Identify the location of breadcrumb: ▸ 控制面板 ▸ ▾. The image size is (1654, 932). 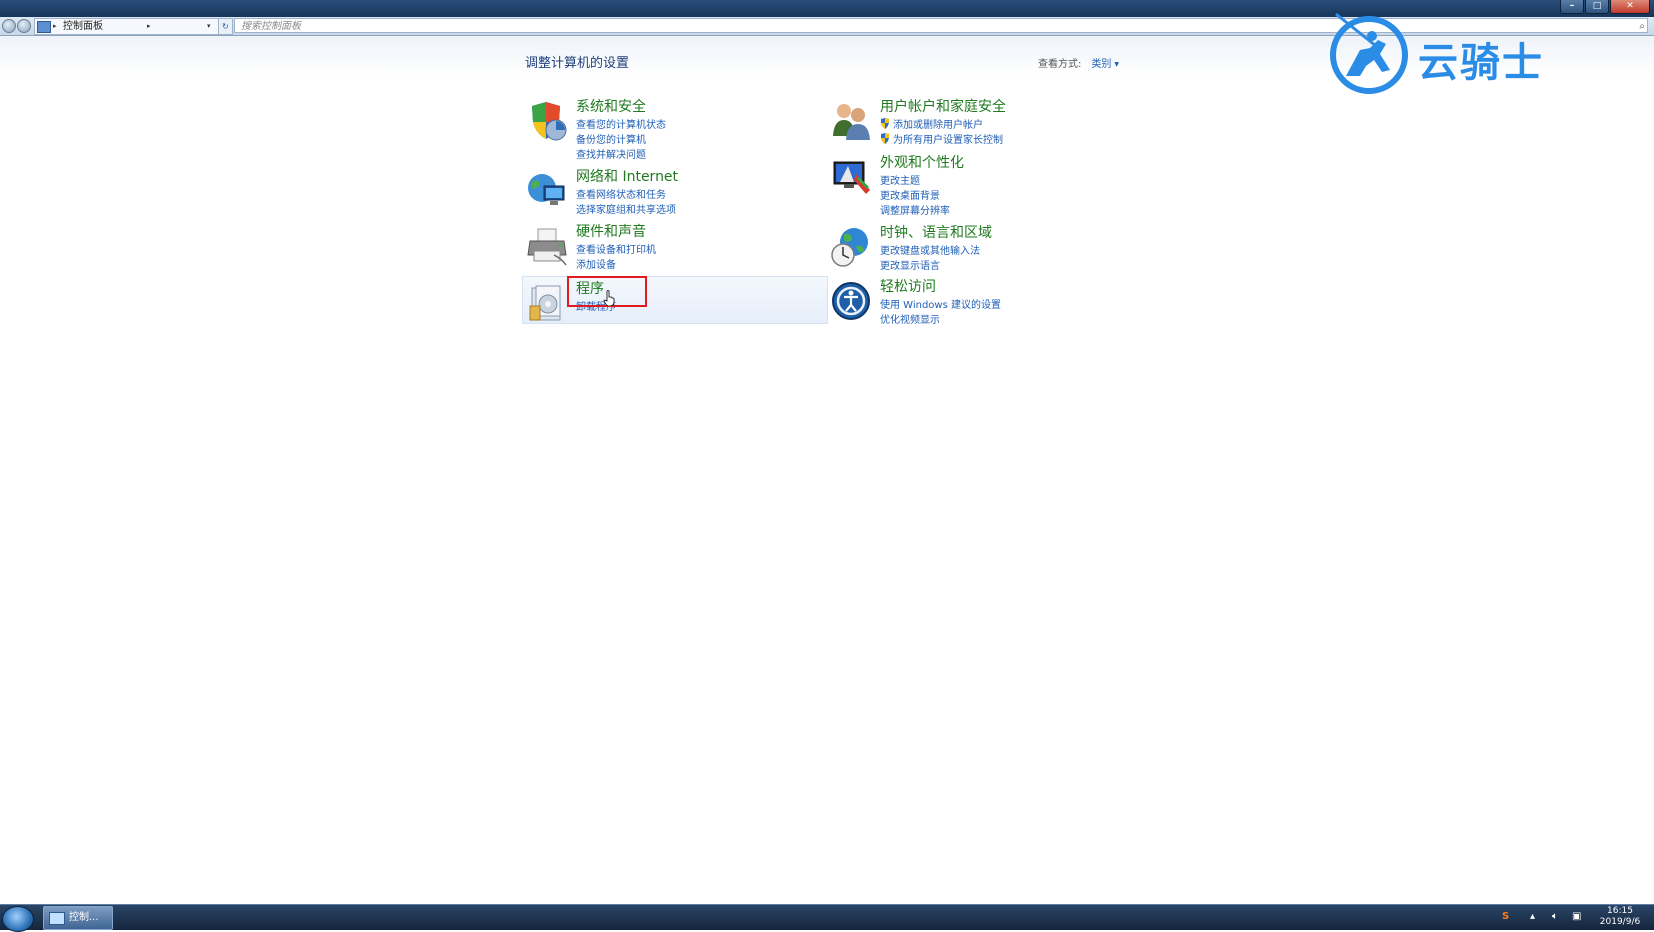
(127, 26).